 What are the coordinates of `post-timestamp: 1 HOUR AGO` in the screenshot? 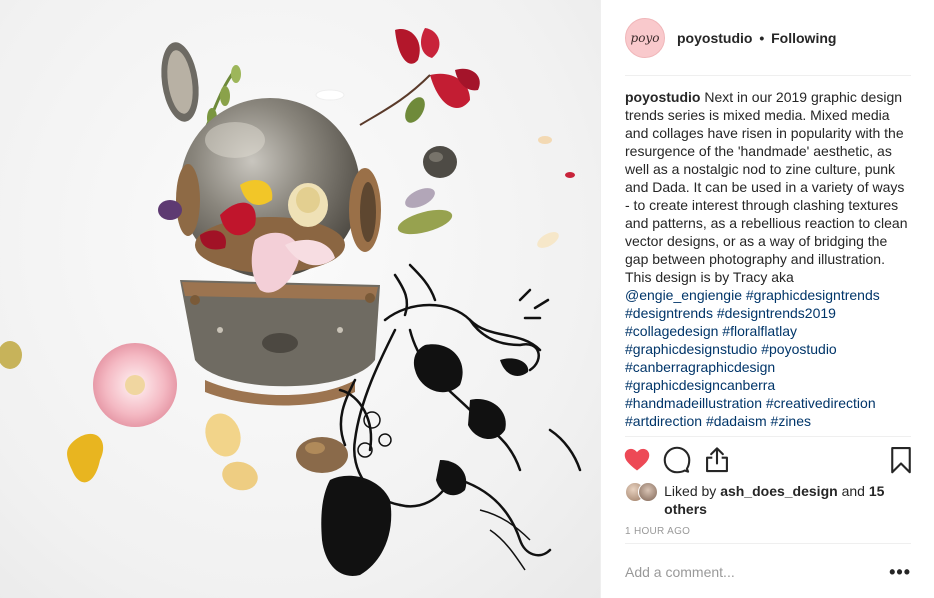 It's located at (657, 531).